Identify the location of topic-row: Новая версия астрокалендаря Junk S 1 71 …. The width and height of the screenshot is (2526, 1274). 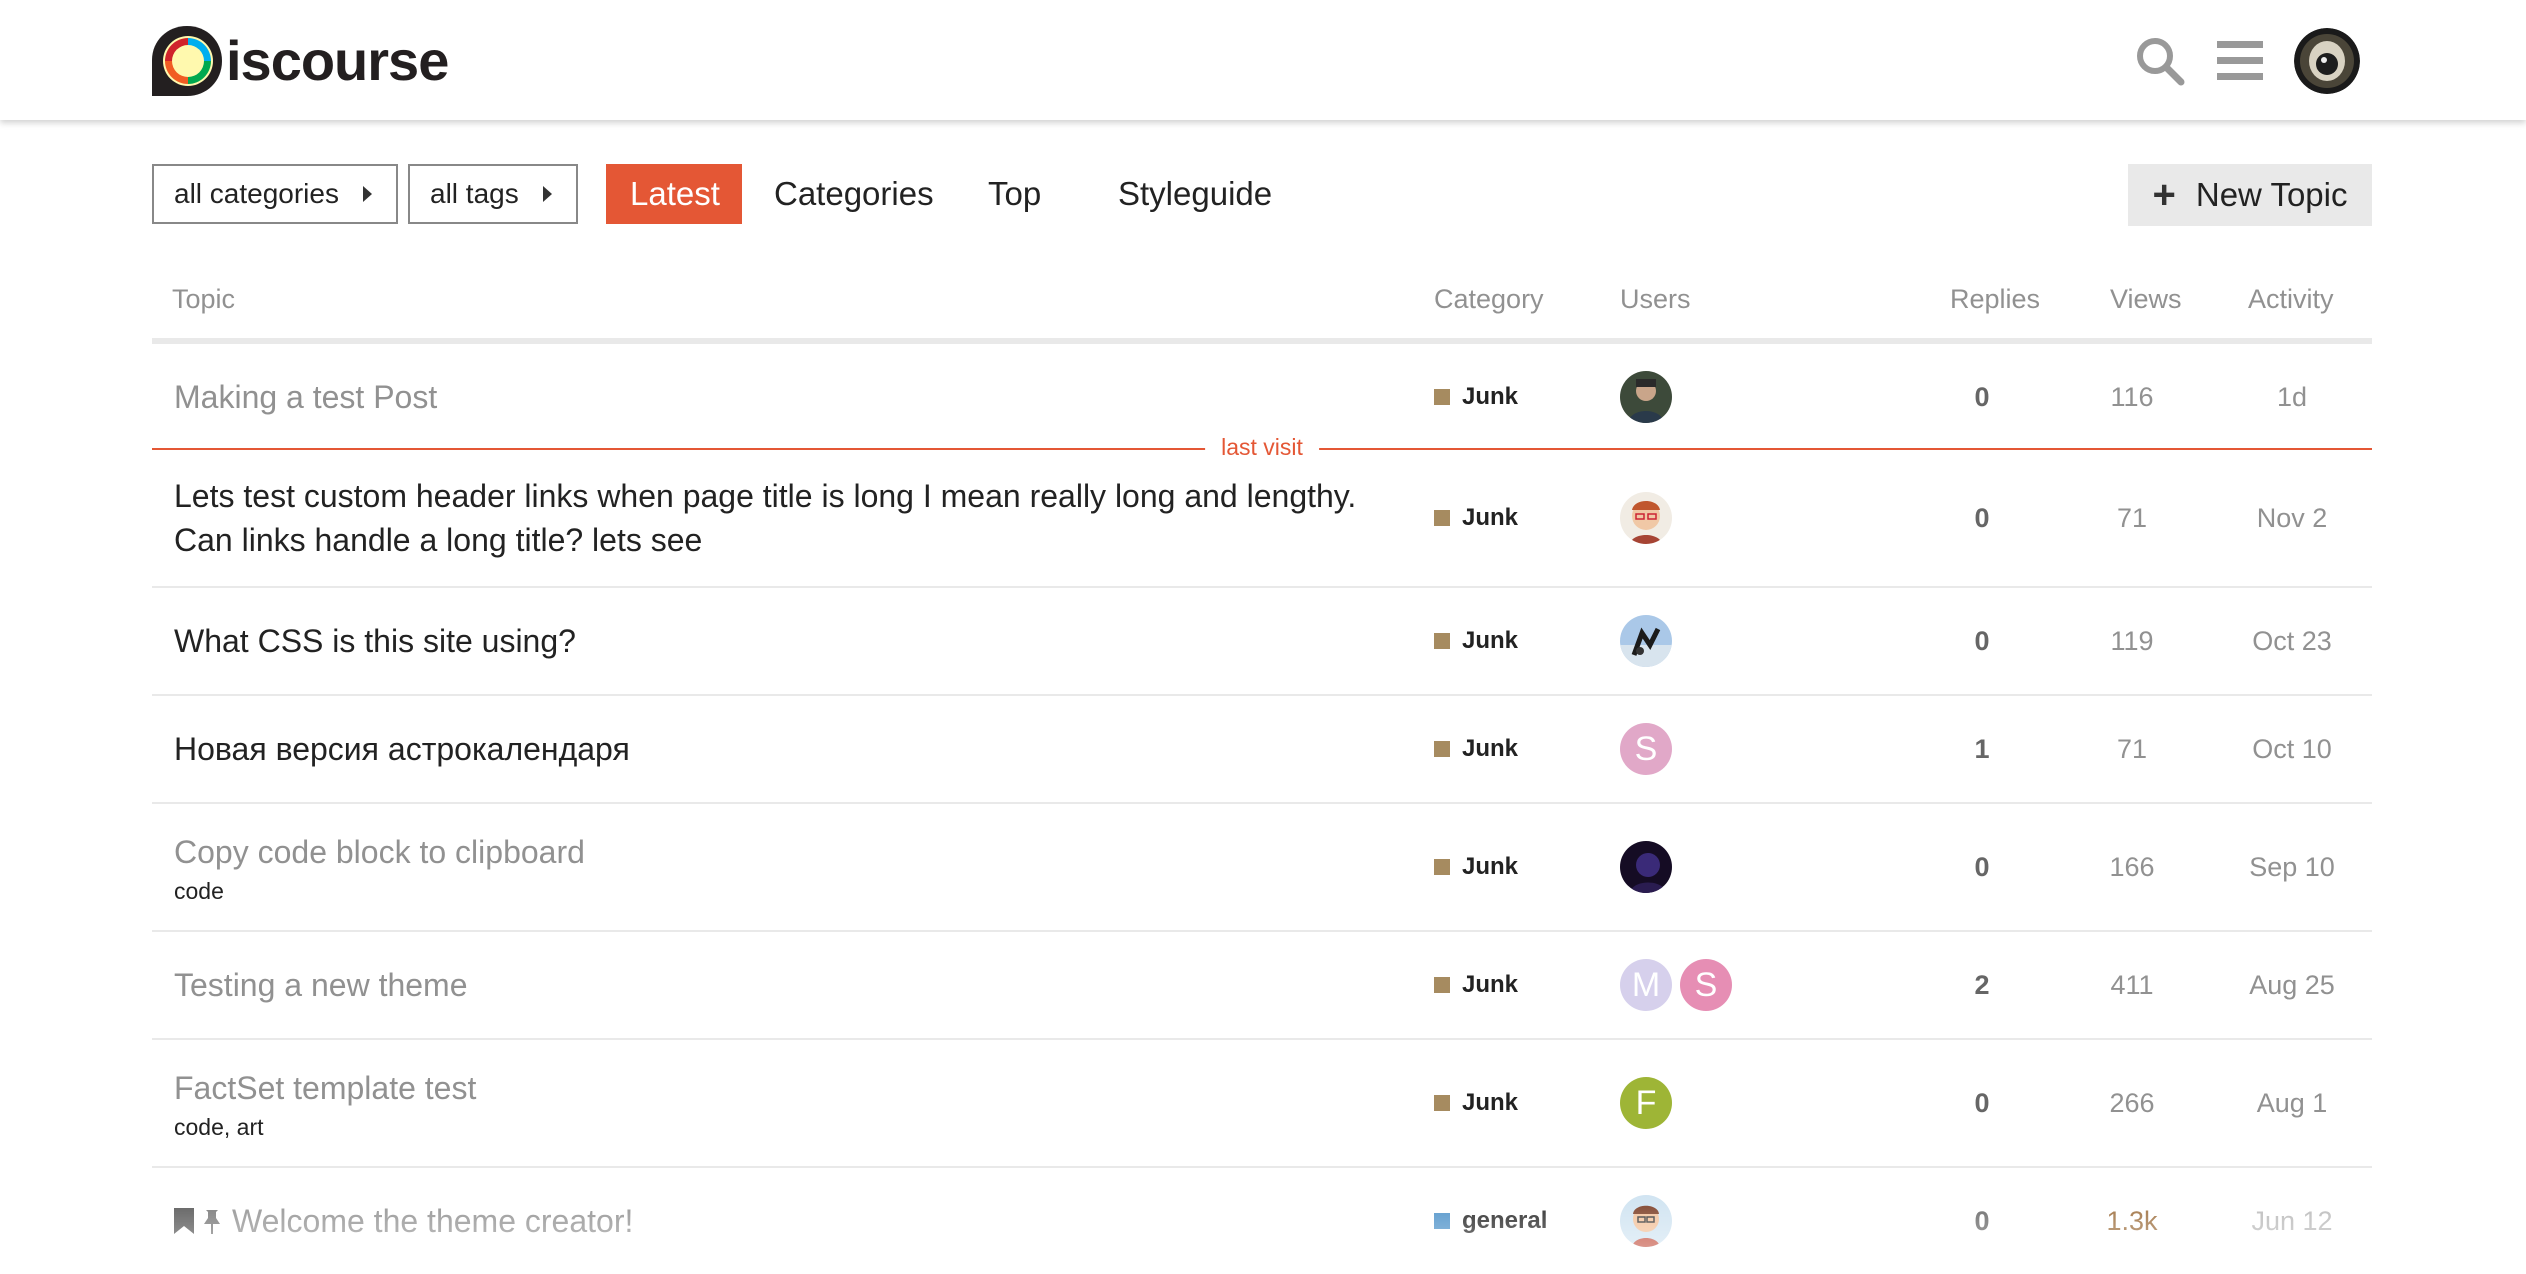
(1262, 750).